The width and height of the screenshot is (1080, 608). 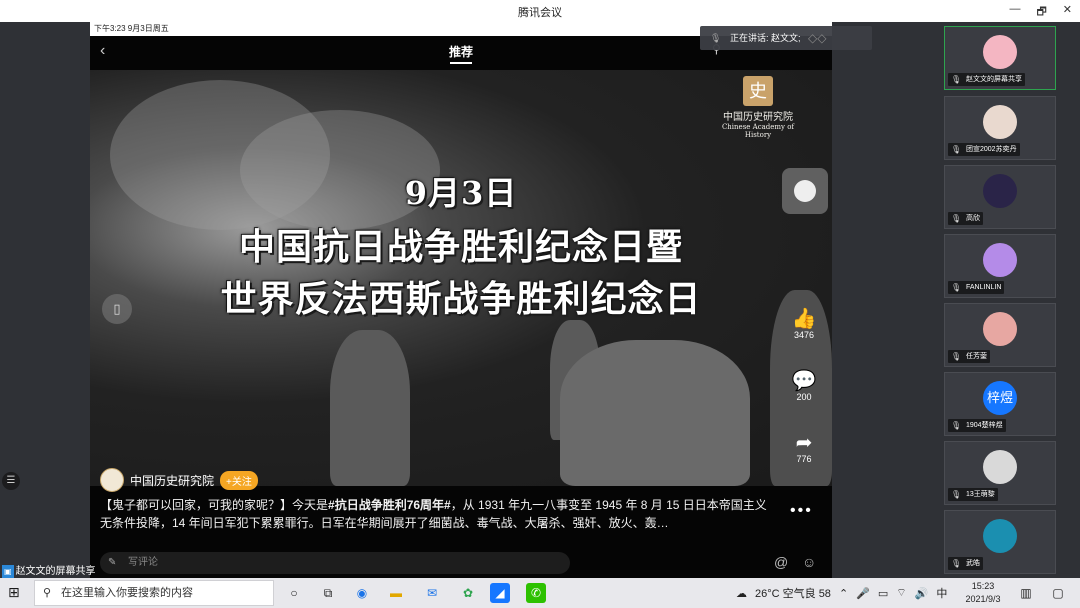 What do you see at coordinates (461, 63) in the screenshot?
I see `tab-underline` at bounding box center [461, 63].